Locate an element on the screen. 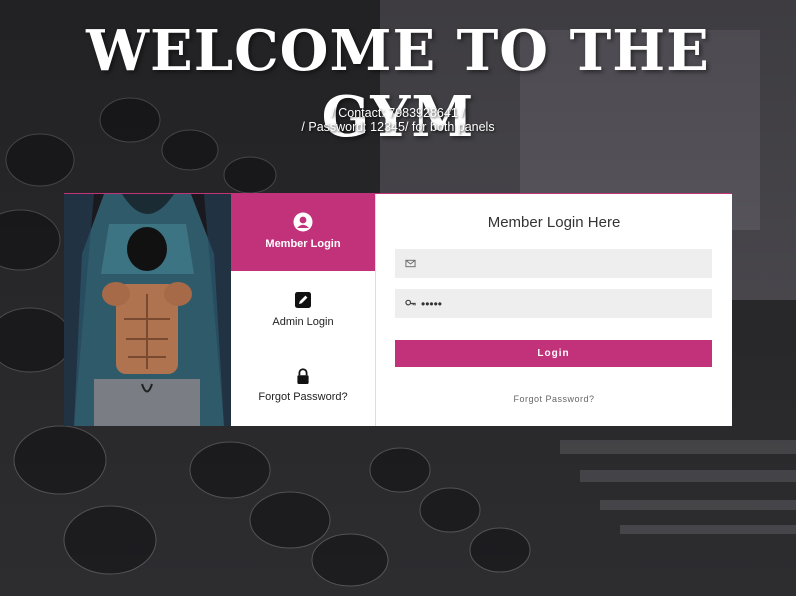 This screenshot has width=796, height=596. envelope-icon is located at coordinates (410, 263).